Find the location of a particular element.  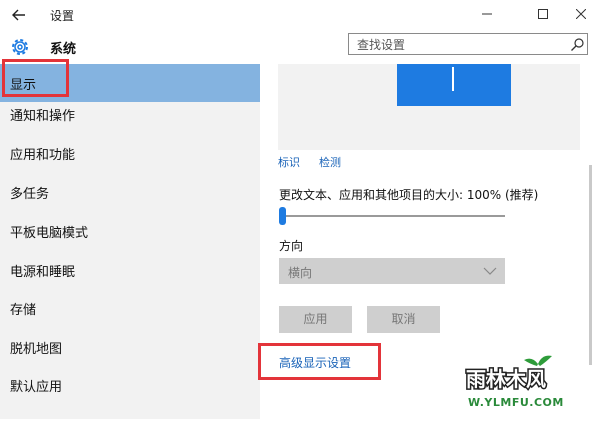

sidebar-item-multitasking: 多任务 is located at coordinates (130, 192).